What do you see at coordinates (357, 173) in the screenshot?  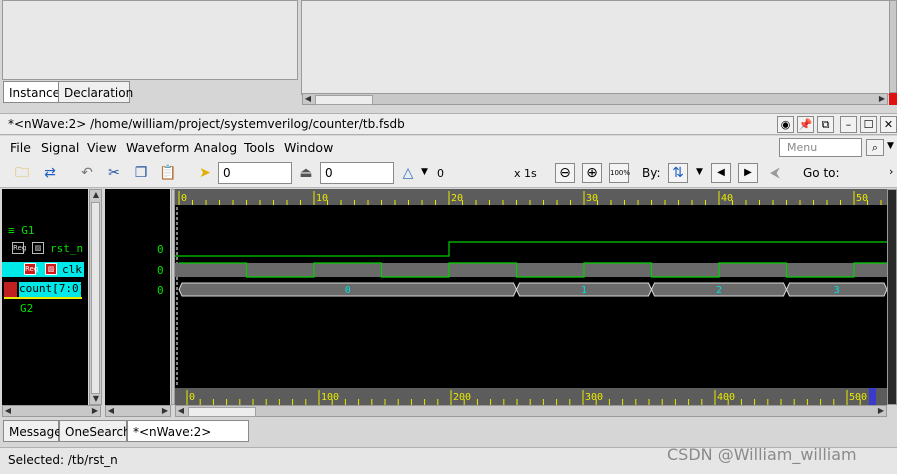 I see `marker-time-field: 0` at bounding box center [357, 173].